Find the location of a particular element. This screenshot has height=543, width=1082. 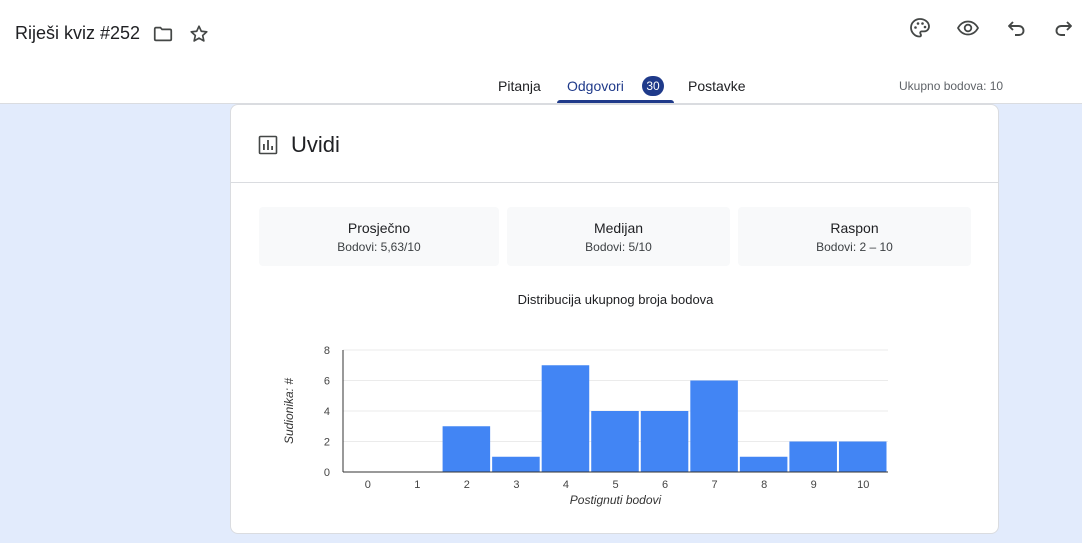

stat-label: Prosječno is located at coordinates (379, 228).